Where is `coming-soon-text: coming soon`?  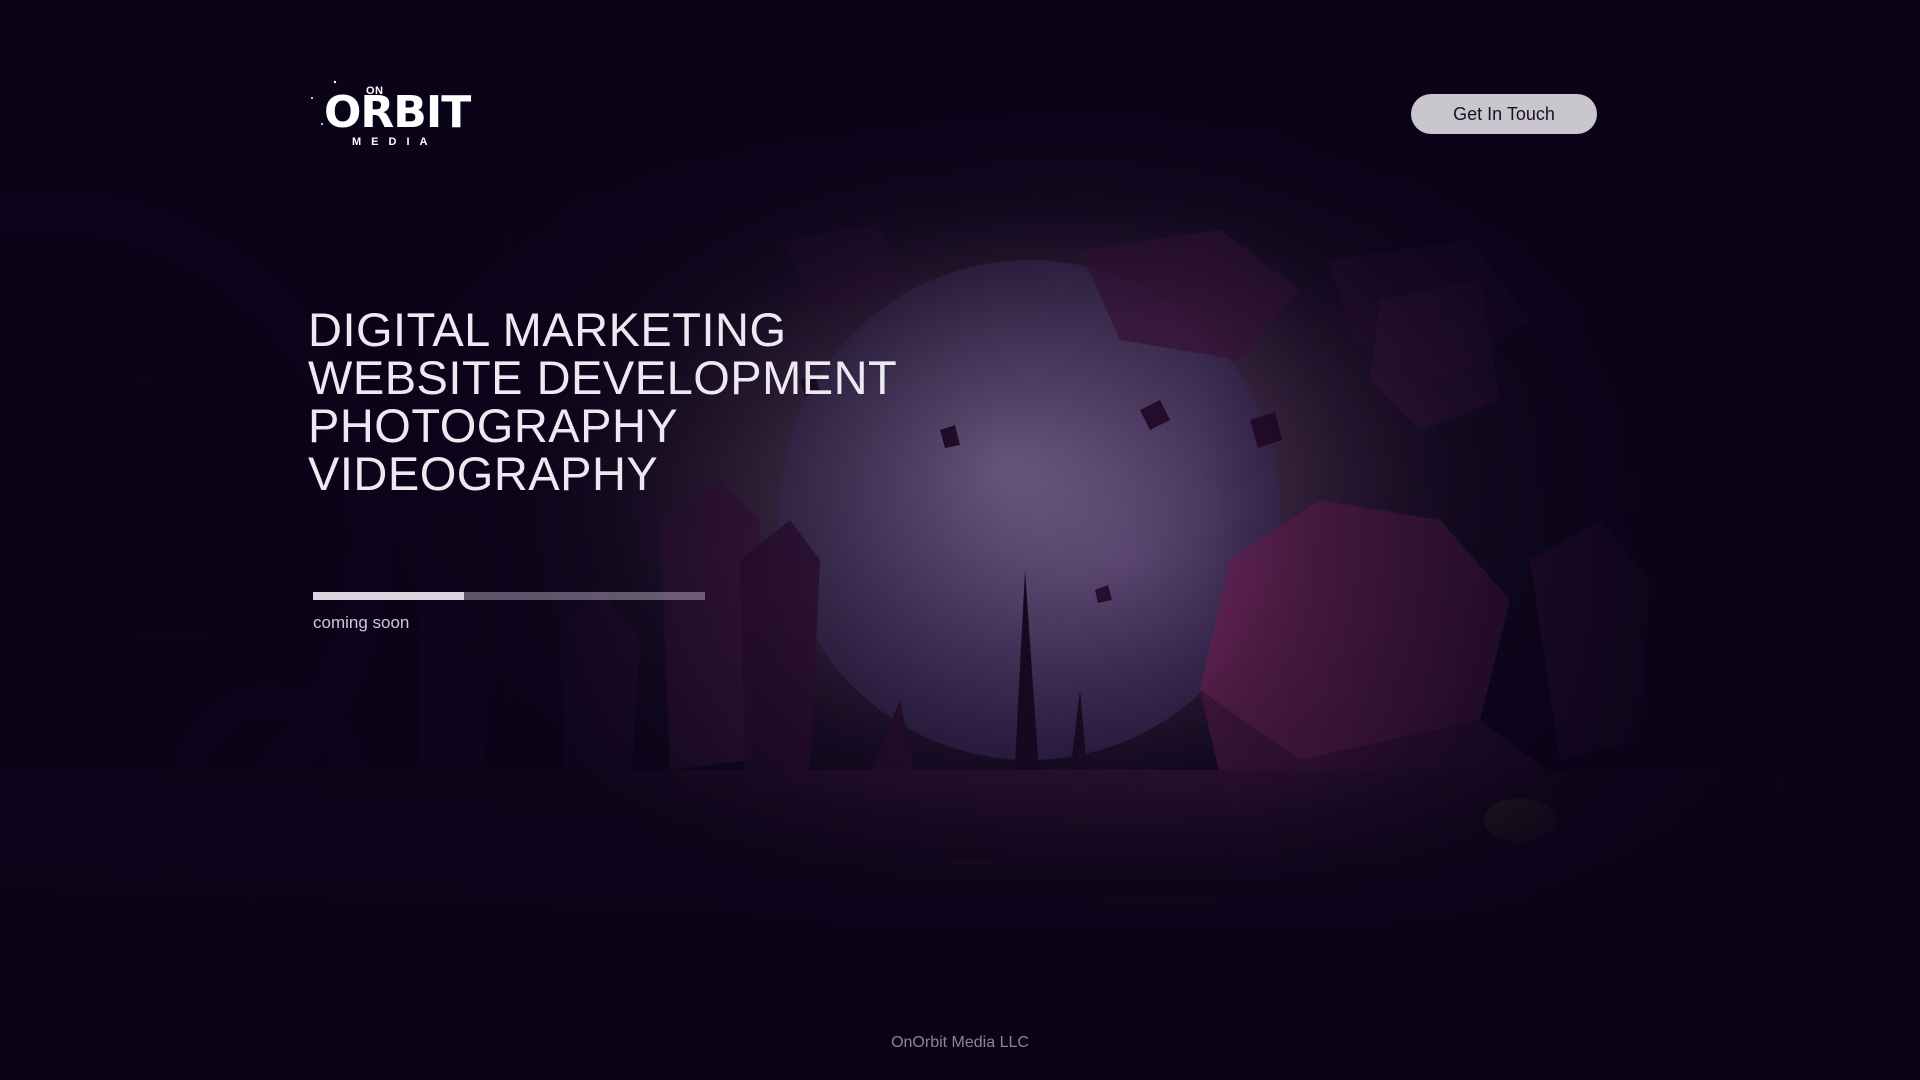
coming-soon-text: coming soon is located at coordinates (361, 622).